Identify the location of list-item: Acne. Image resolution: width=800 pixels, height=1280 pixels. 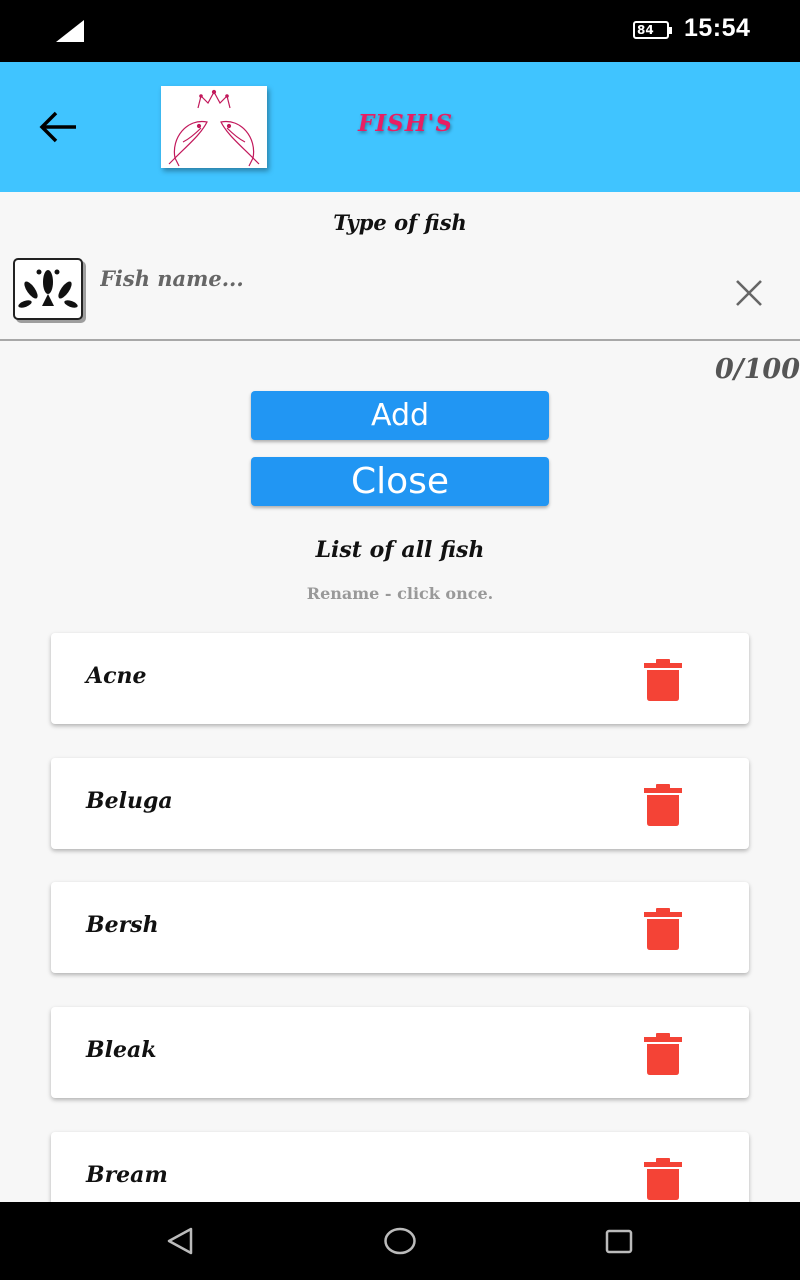
(400, 678).